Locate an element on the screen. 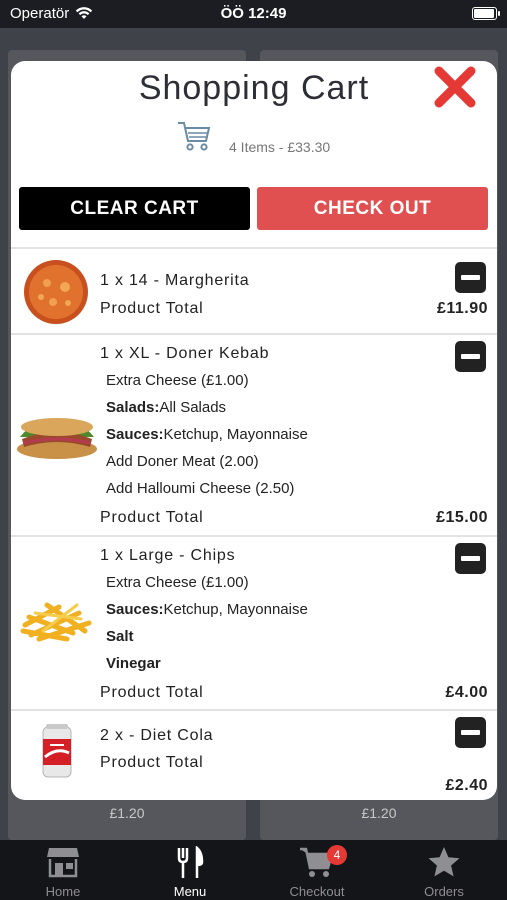 This screenshot has width=507, height=900. item-option: Salads:All Salads is located at coordinates (166, 407).